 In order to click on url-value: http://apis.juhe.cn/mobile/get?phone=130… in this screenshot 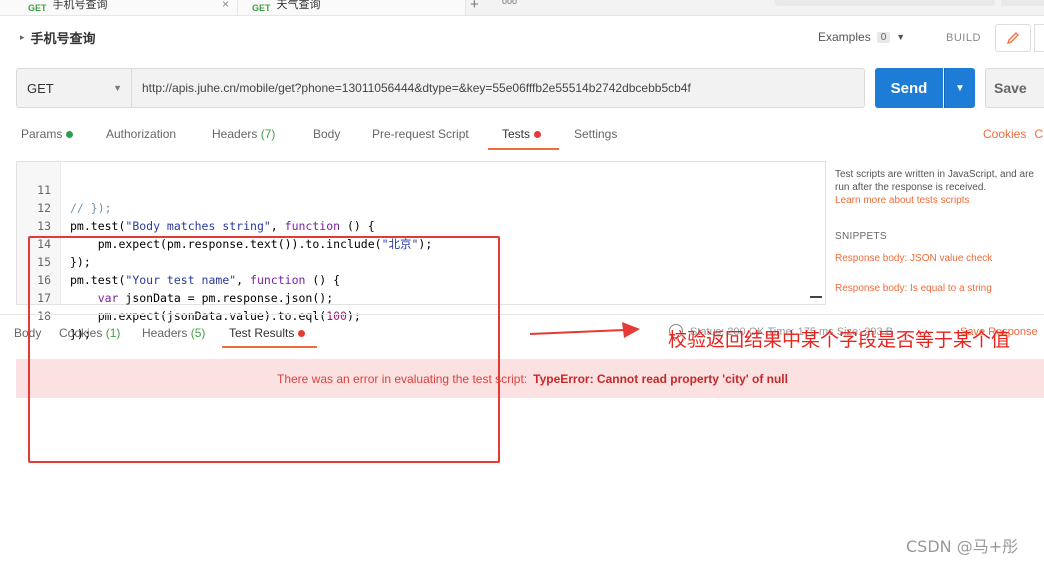, I will do `click(416, 88)`.